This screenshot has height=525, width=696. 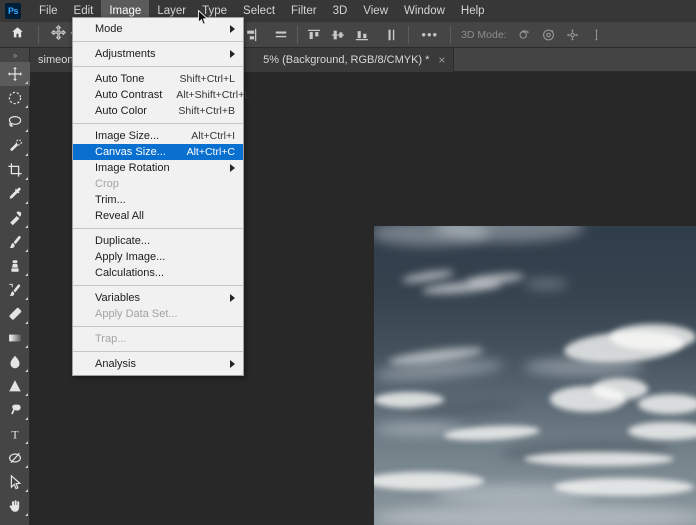 I want to click on direct-selection-tool-icon, so click(x=15, y=482).